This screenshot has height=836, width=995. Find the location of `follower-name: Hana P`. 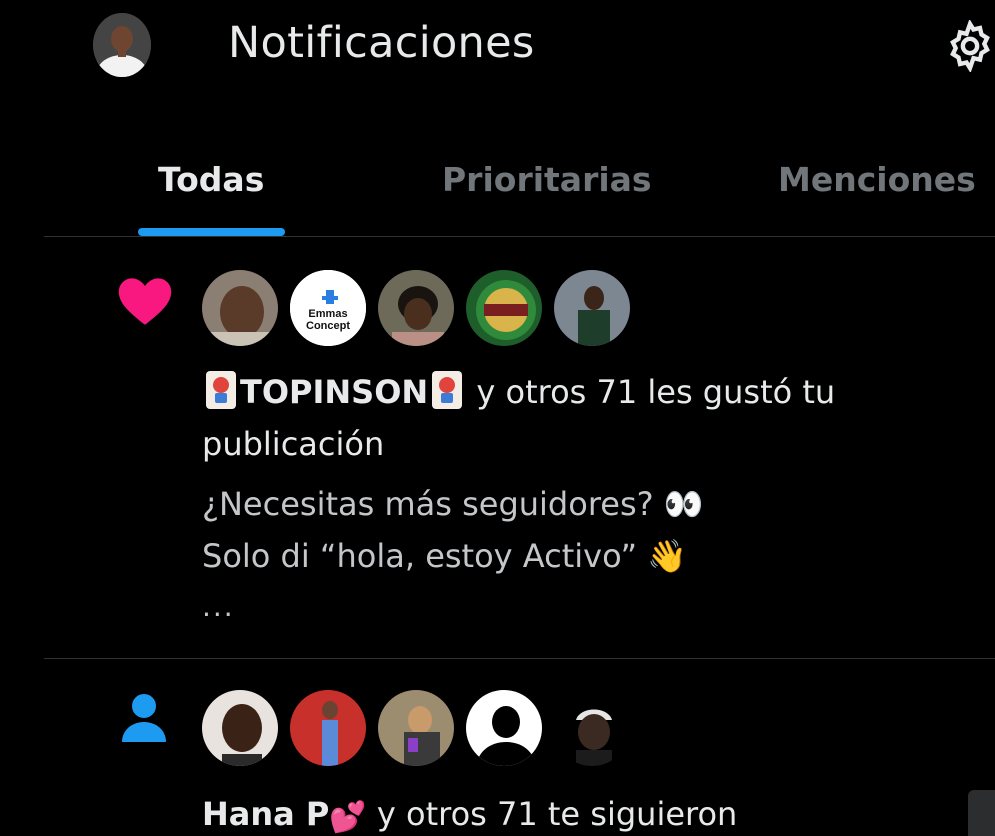

follower-name: Hana P is located at coordinates (265, 814).